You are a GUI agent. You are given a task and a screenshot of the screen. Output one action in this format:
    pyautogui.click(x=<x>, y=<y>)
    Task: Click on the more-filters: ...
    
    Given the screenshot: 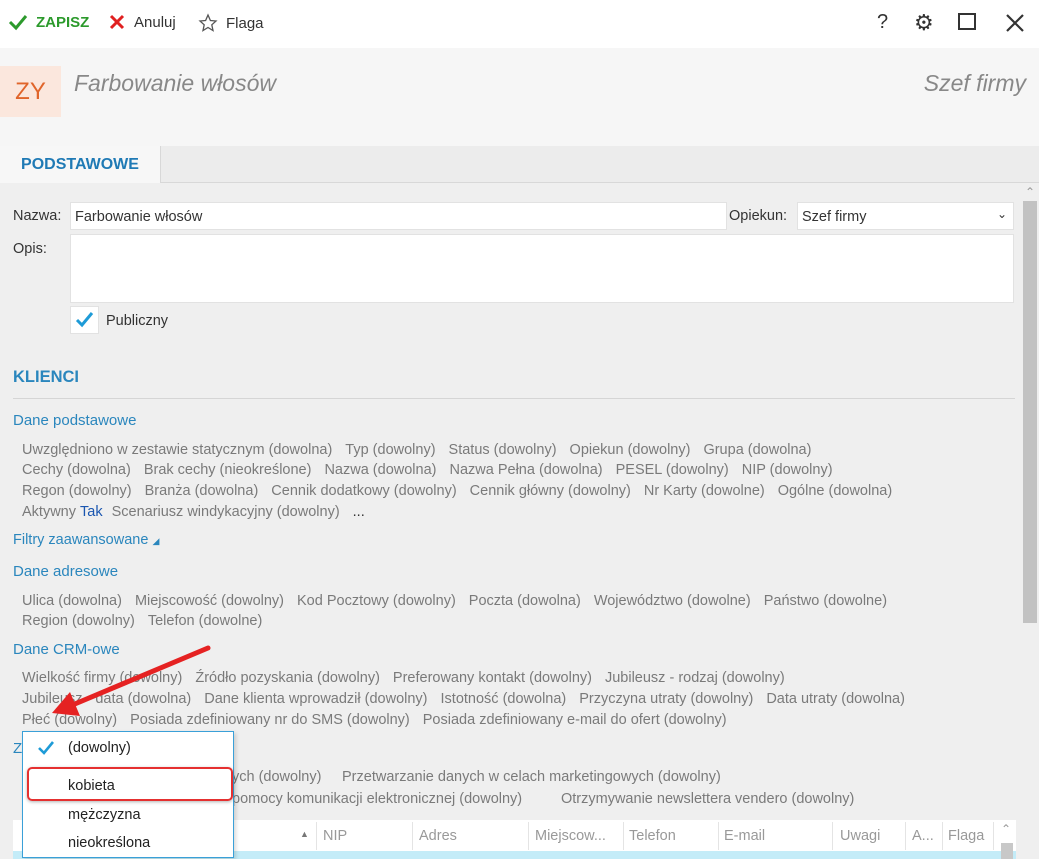 What is the action you would take?
    pyautogui.click(x=359, y=512)
    